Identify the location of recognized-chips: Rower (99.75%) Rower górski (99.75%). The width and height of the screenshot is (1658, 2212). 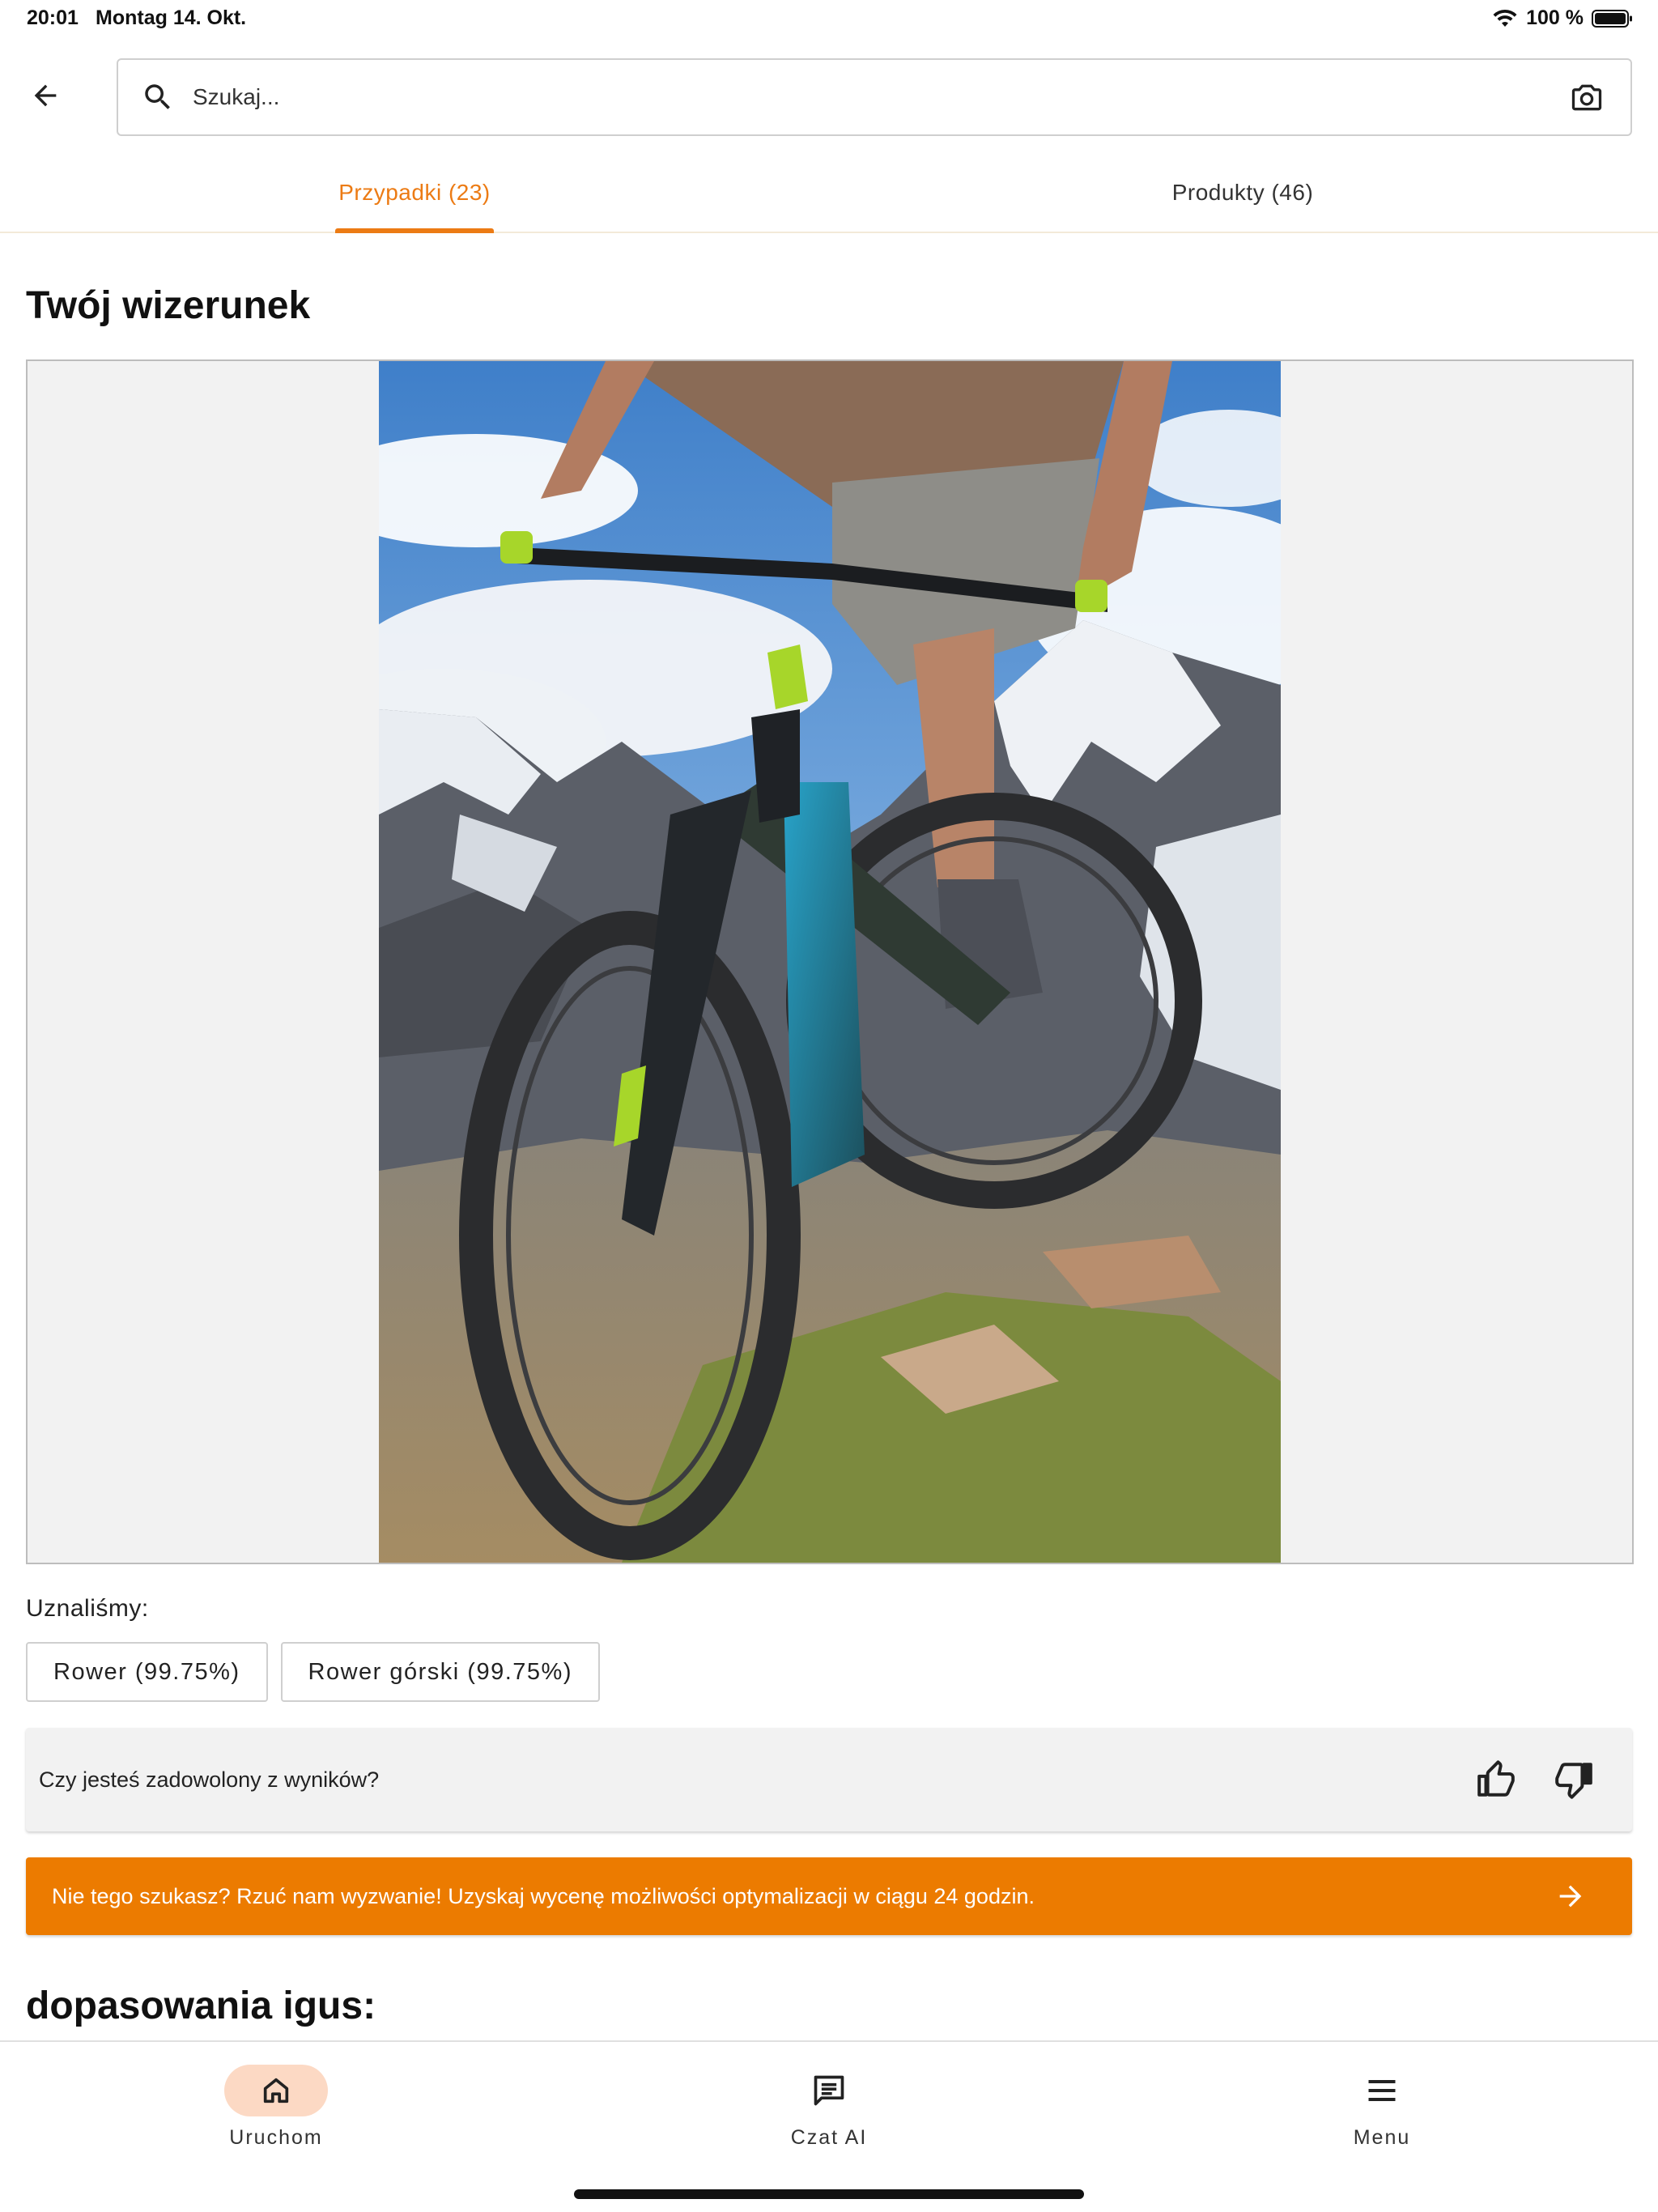
(313, 1672).